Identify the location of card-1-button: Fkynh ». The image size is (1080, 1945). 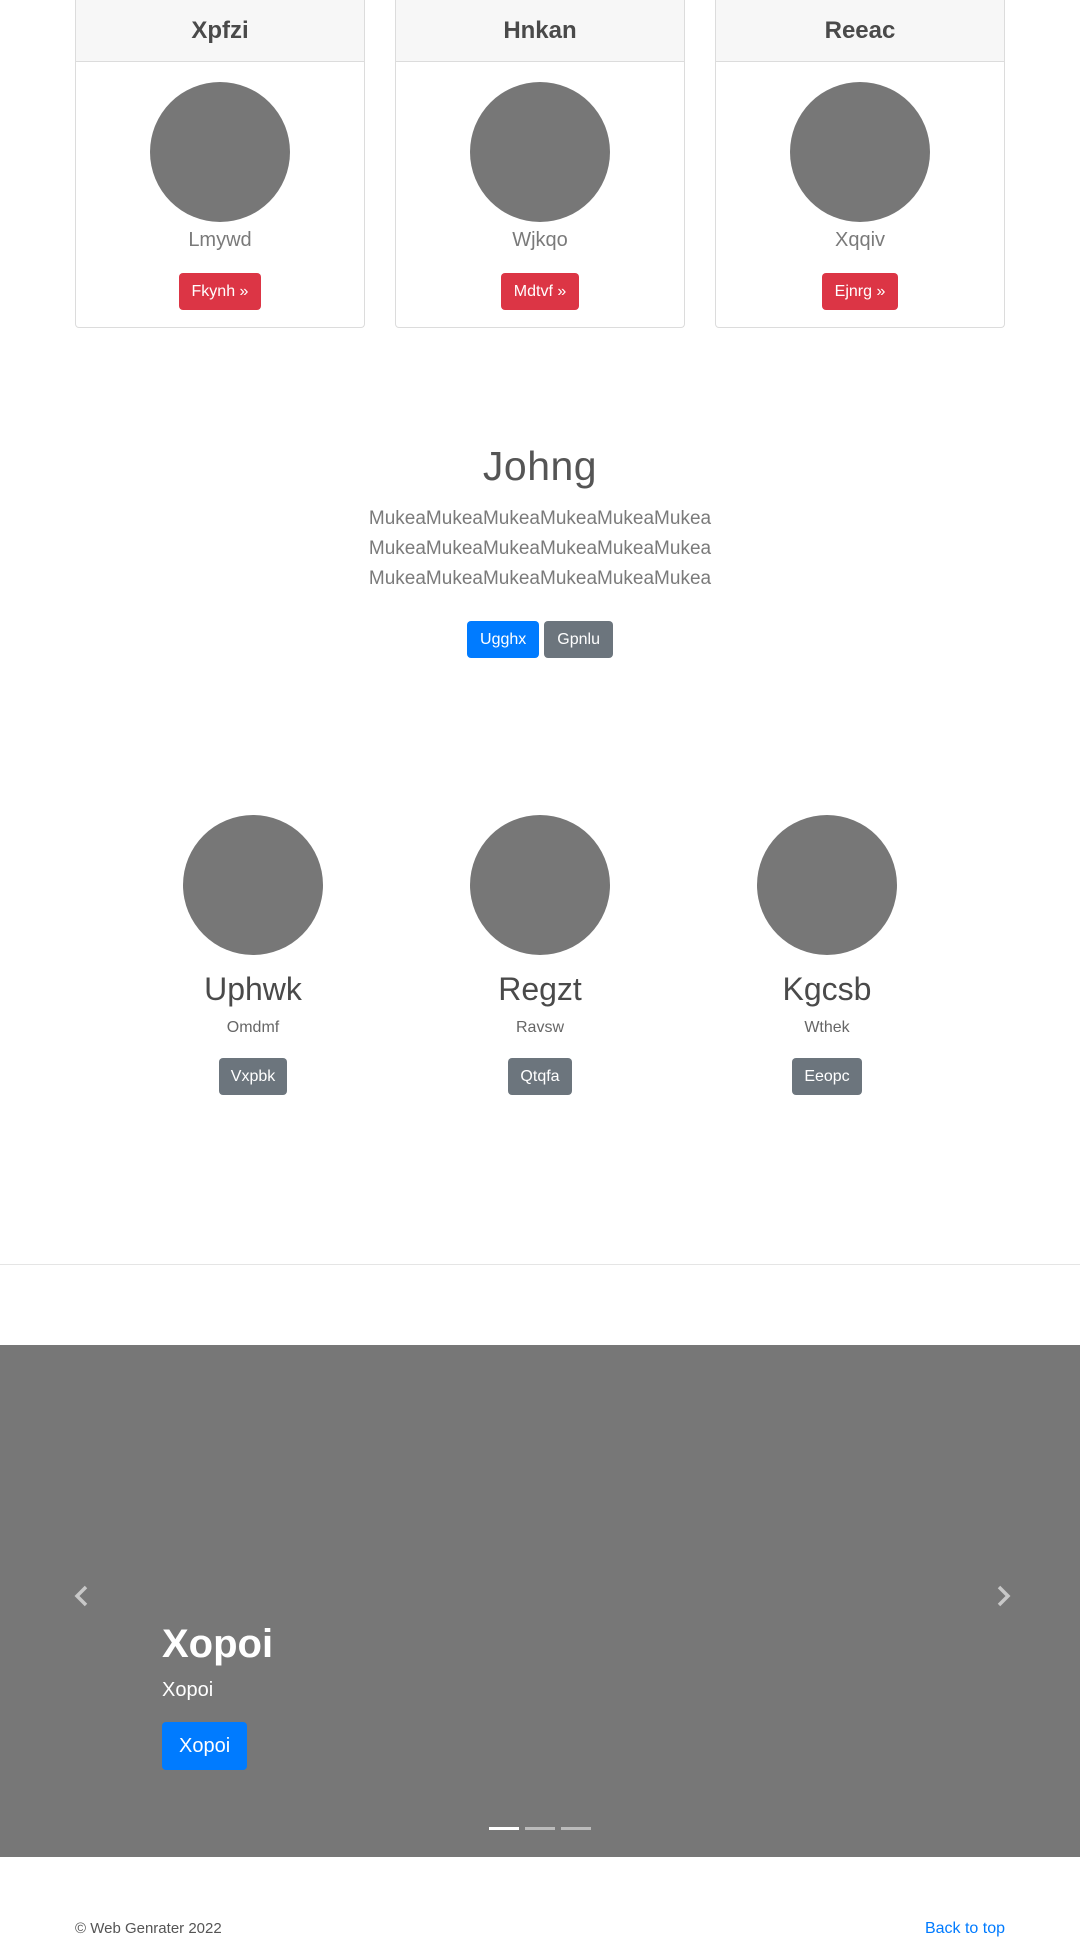
(220, 291).